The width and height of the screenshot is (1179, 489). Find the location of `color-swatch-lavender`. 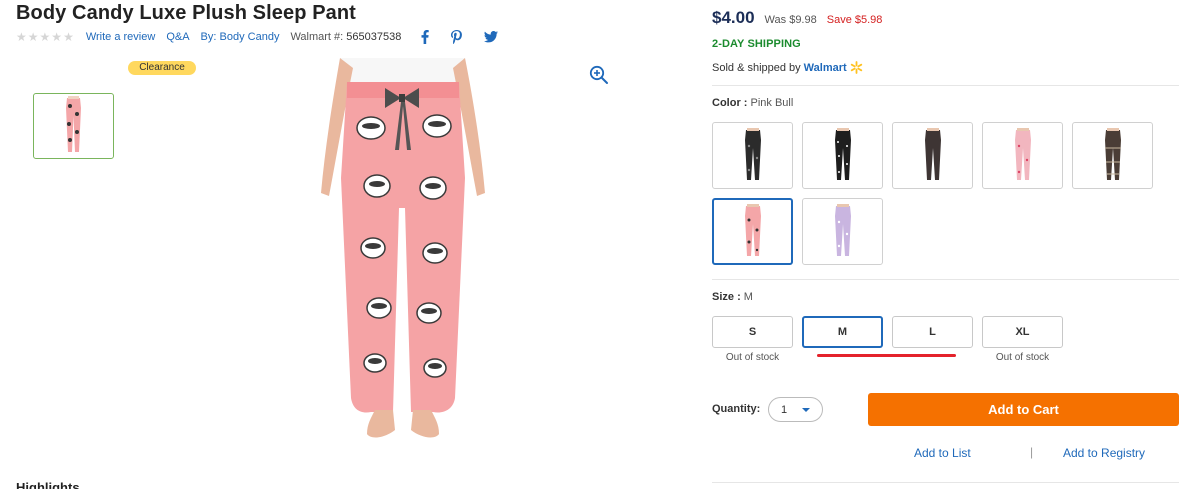

color-swatch-lavender is located at coordinates (842, 231).